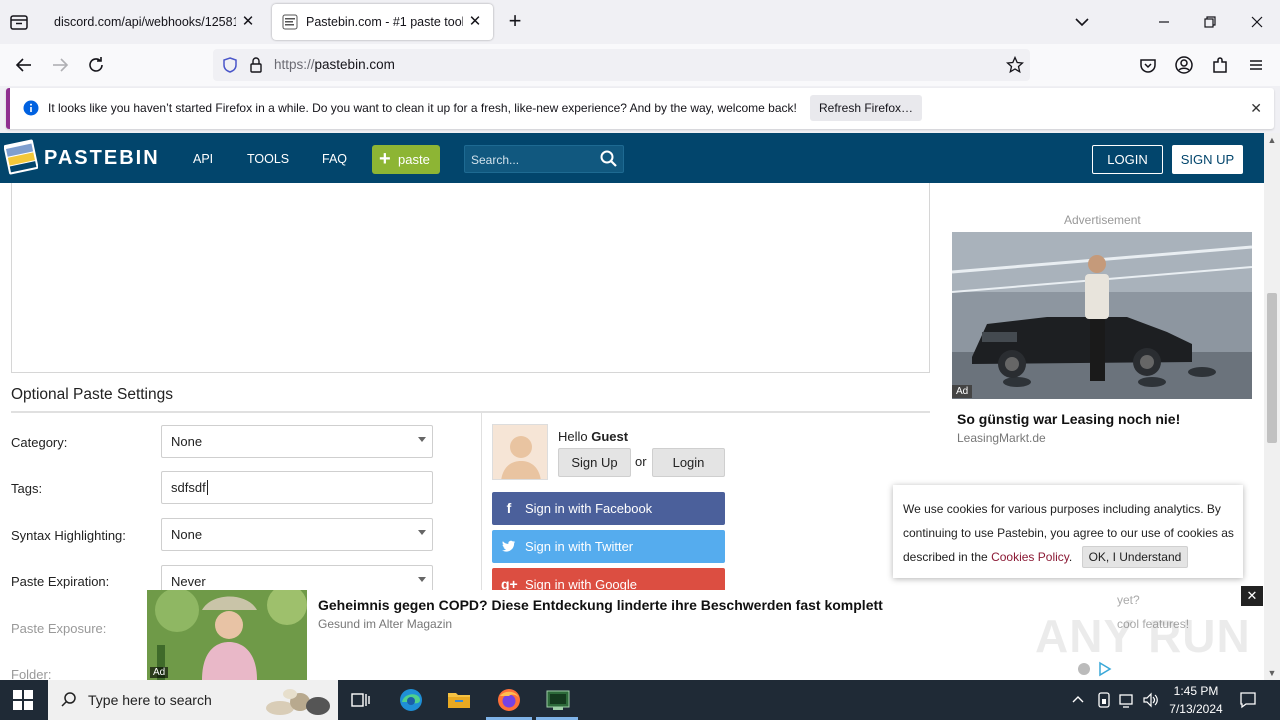  Describe the element at coordinates (60, 581) in the screenshot. I see `expiration-label: Paste Expiration:` at that location.